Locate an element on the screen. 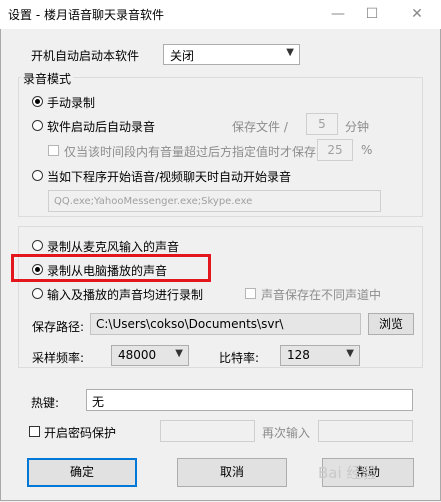  percent-unit: % is located at coordinates (367, 150).